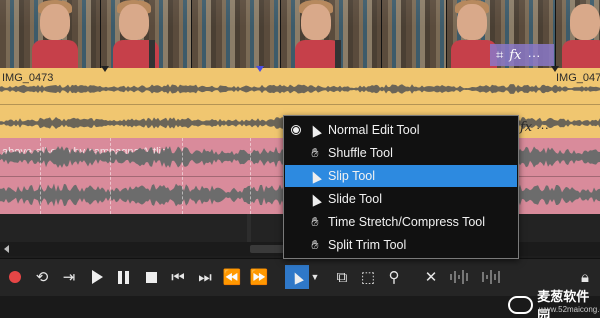 This screenshot has height=318, width=600. Describe the element at coordinates (500, 54) in the screenshot. I see `crop-icon: ⌗` at that location.